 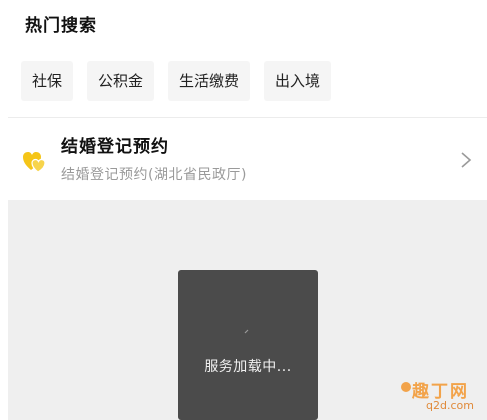 I want to click on heart-couple-icon, so click(x=34, y=162).